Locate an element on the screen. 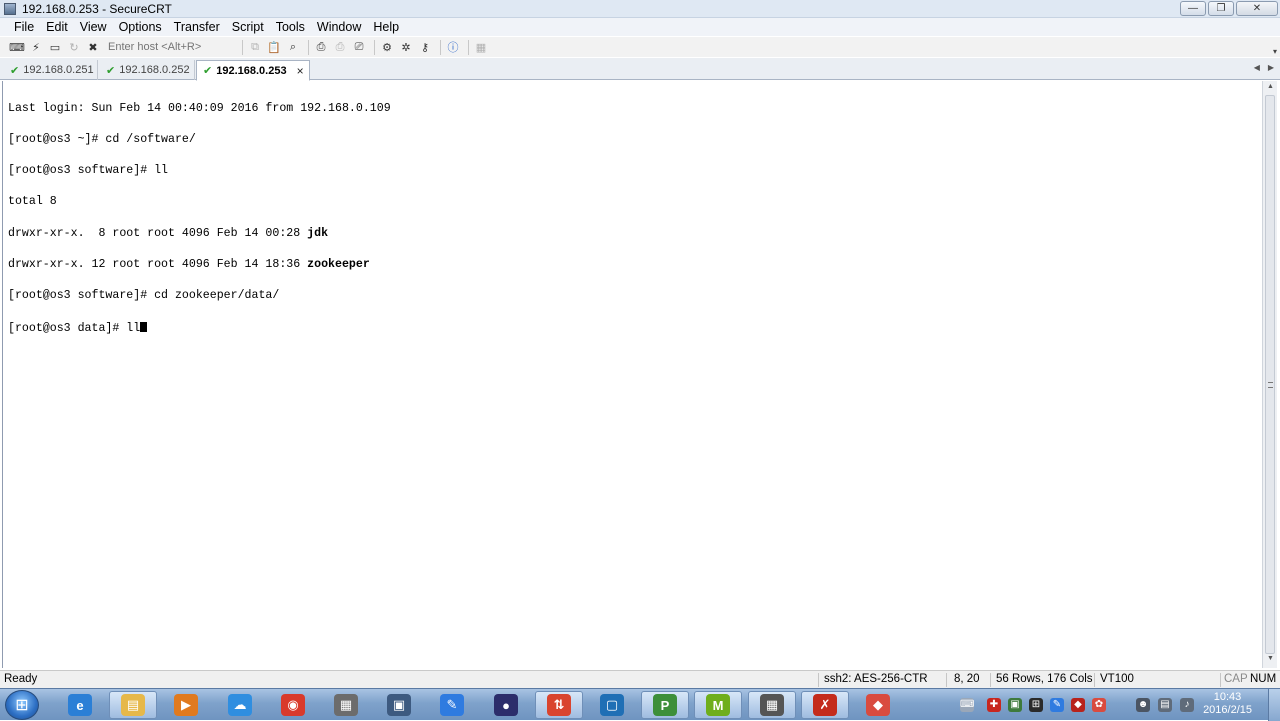 The width and height of the screenshot is (1280, 721). user-tray-icon: ☻ is located at coordinates (1143, 705).